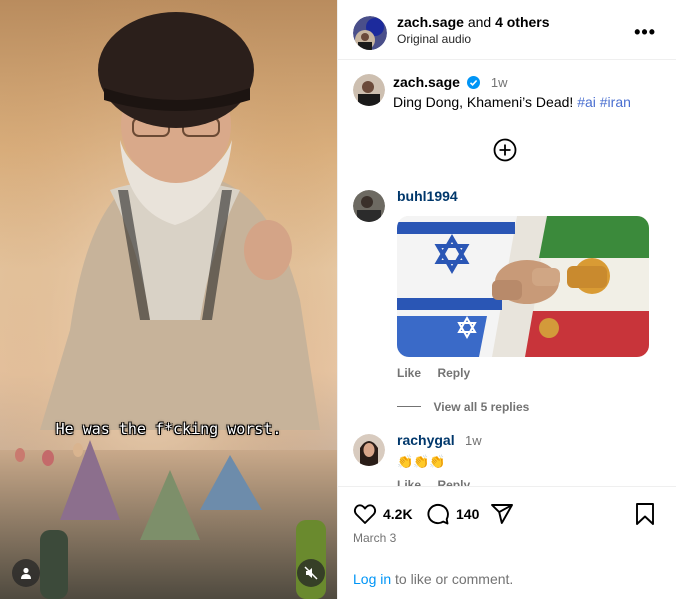  What do you see at coordinates (615, 102) in the screenshot?
I see `hashtag-link: #iran` at bounding box center [615, 102].